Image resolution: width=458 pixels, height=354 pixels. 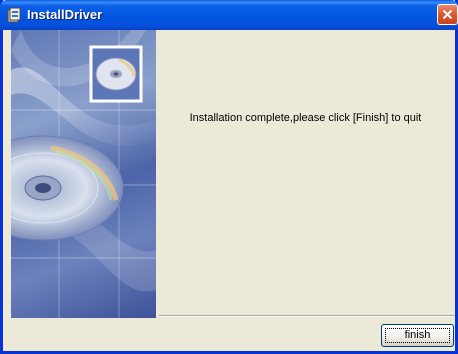 I want to click on window-title: InstallDriver, so click(x=65, y=14).